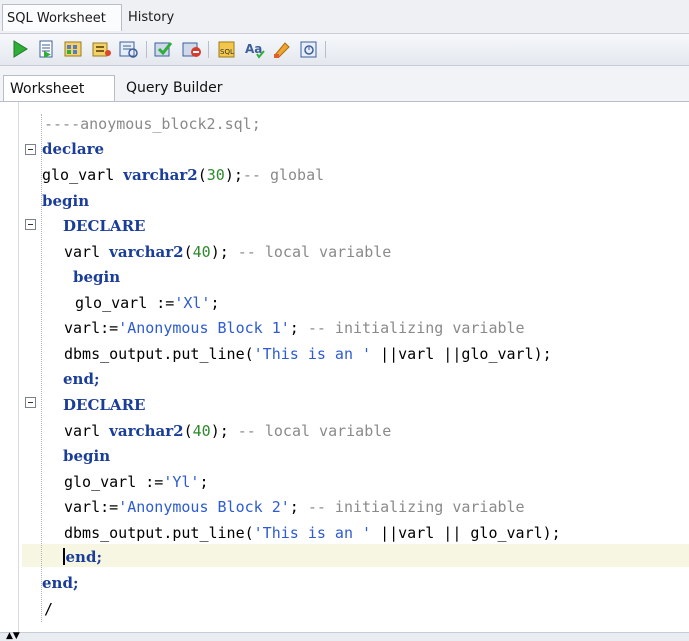 This screenshot has height=641, width=689. What do you see at coordinates (20, 49) in the screenshot?
I see `run-statement-icon` at bounding box center [20, 49].